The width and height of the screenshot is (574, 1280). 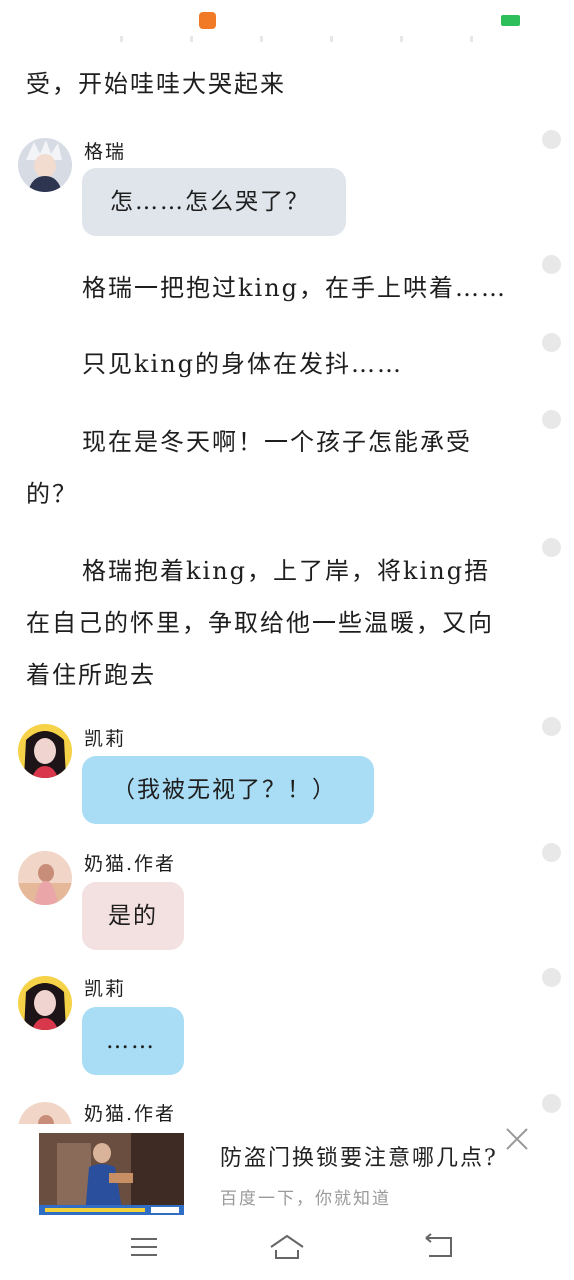 I want to click on ad-image, so click(x=111, y=1174).